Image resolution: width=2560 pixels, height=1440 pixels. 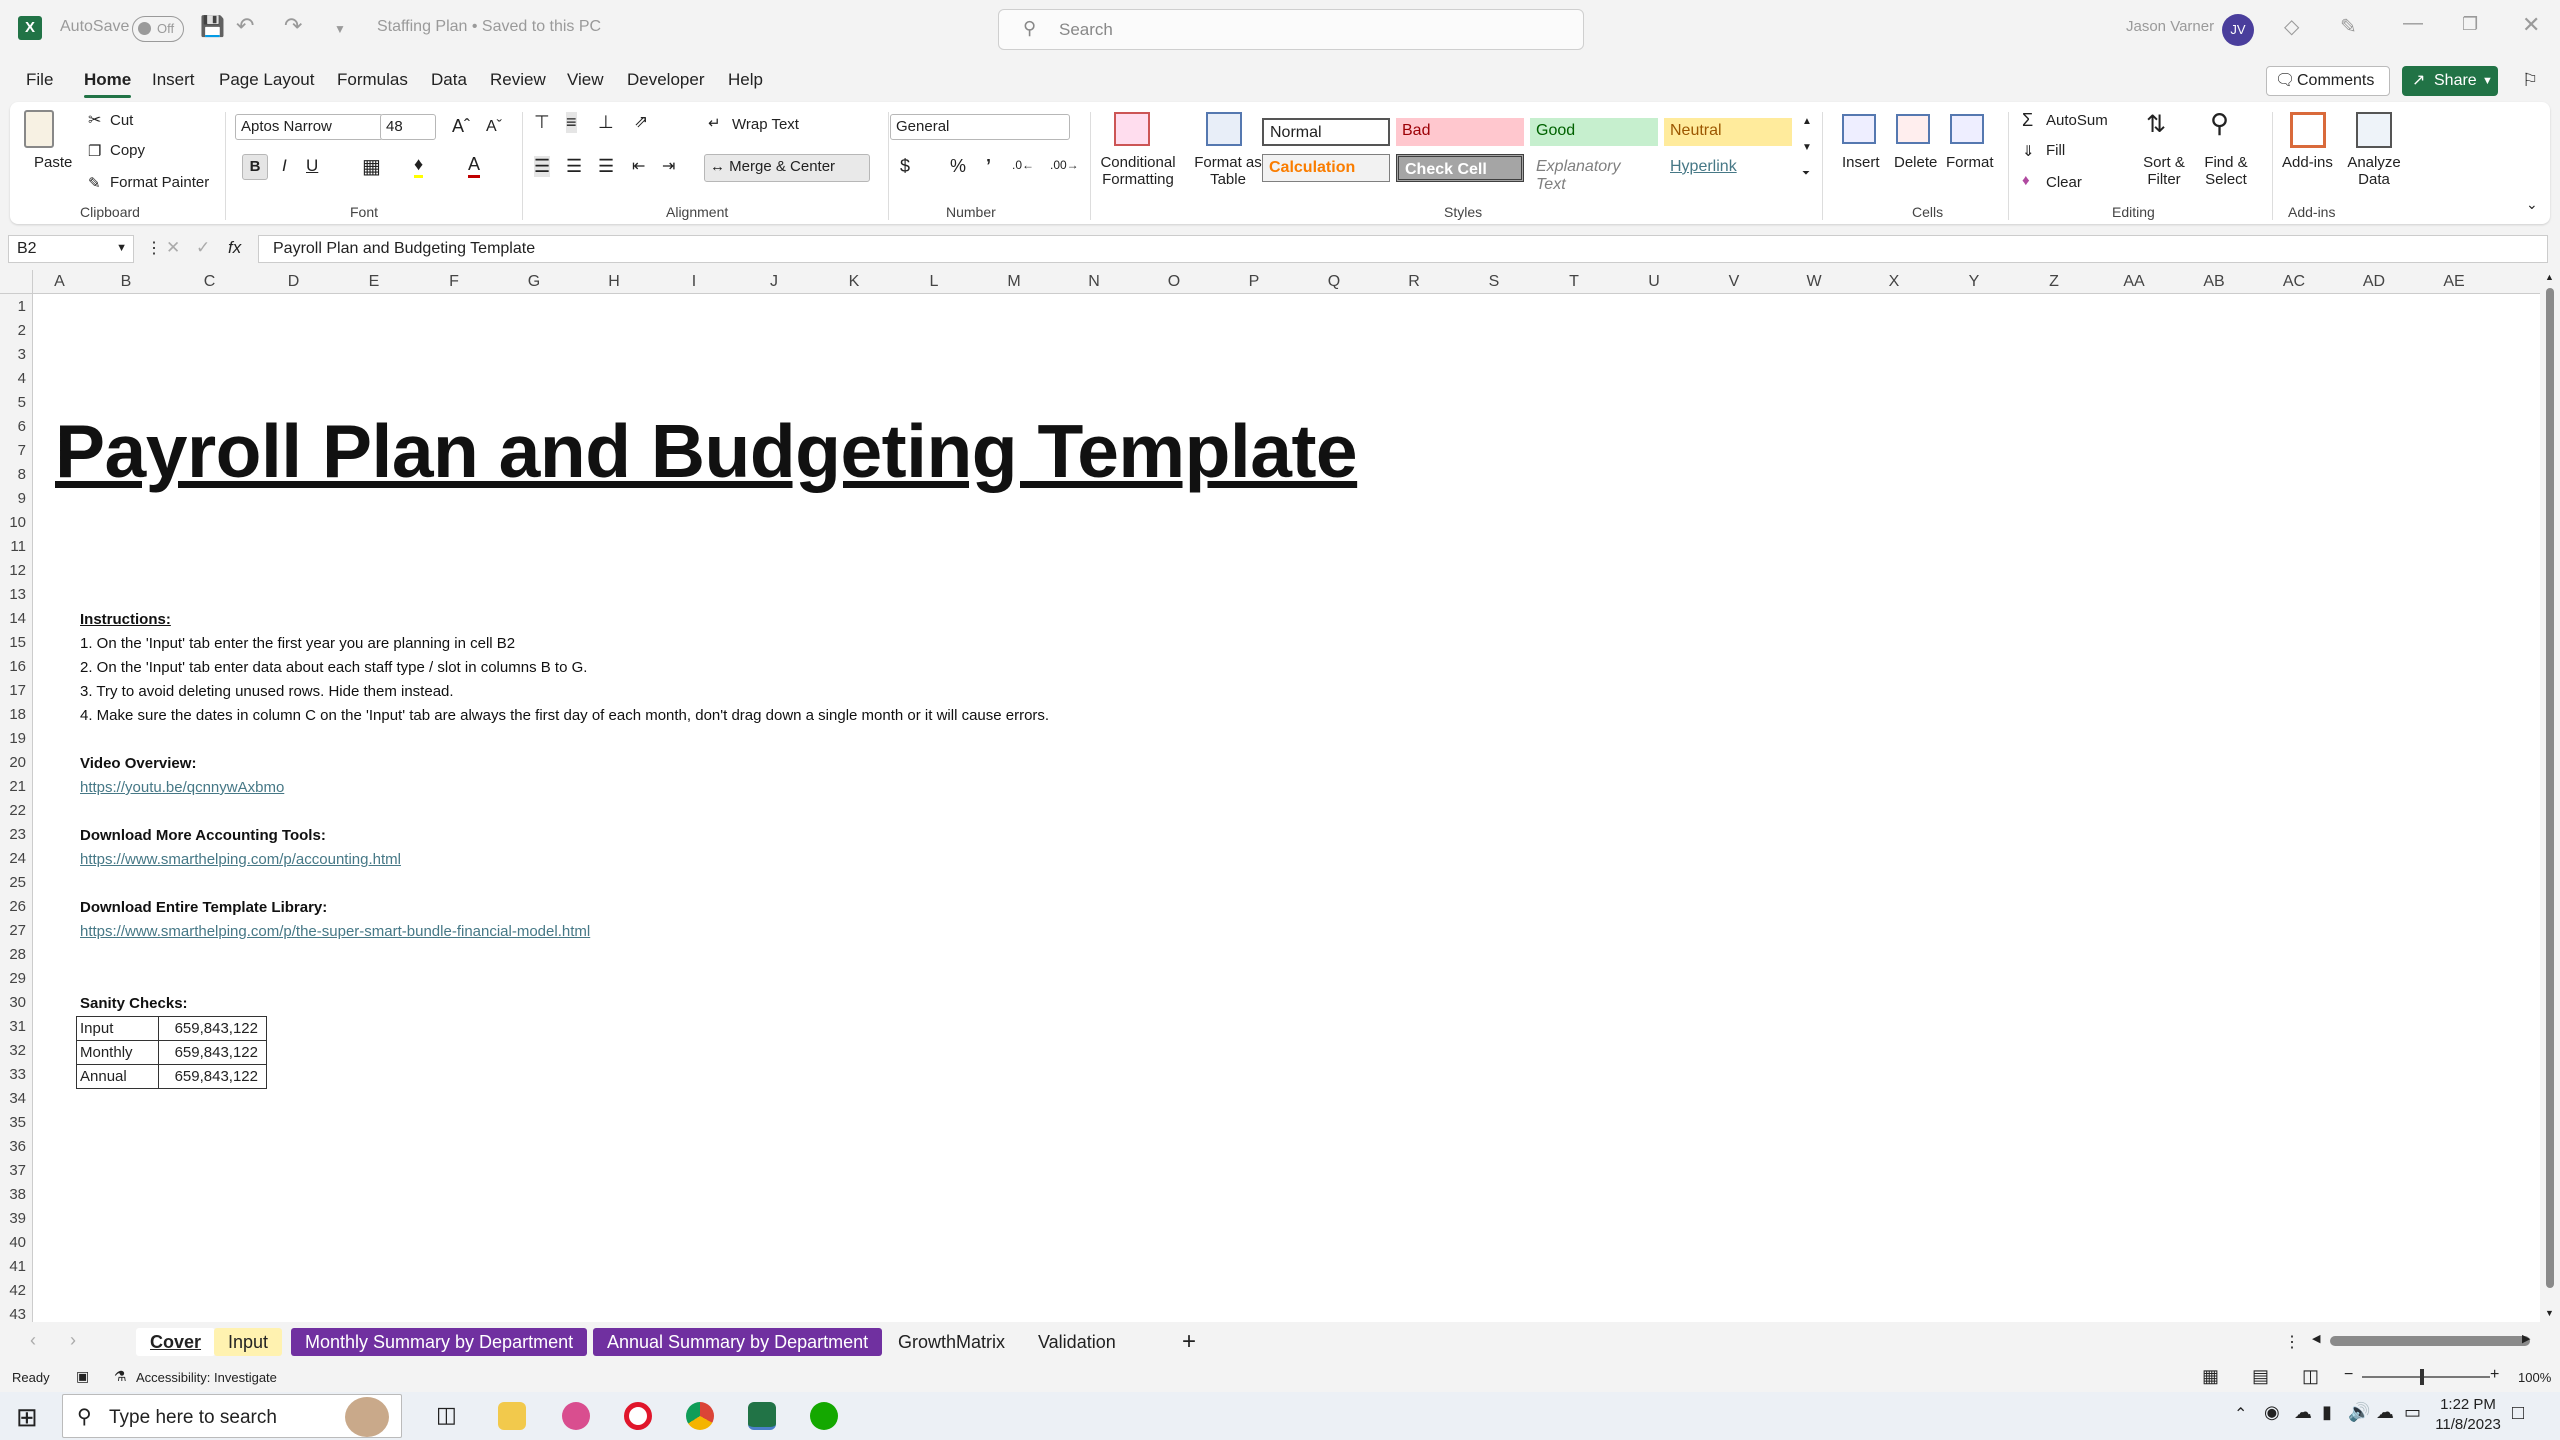 What do you see at coordinates (1734, 282) in the screenshot?
I see `column-header: V` at bounding box center [1734, 282].